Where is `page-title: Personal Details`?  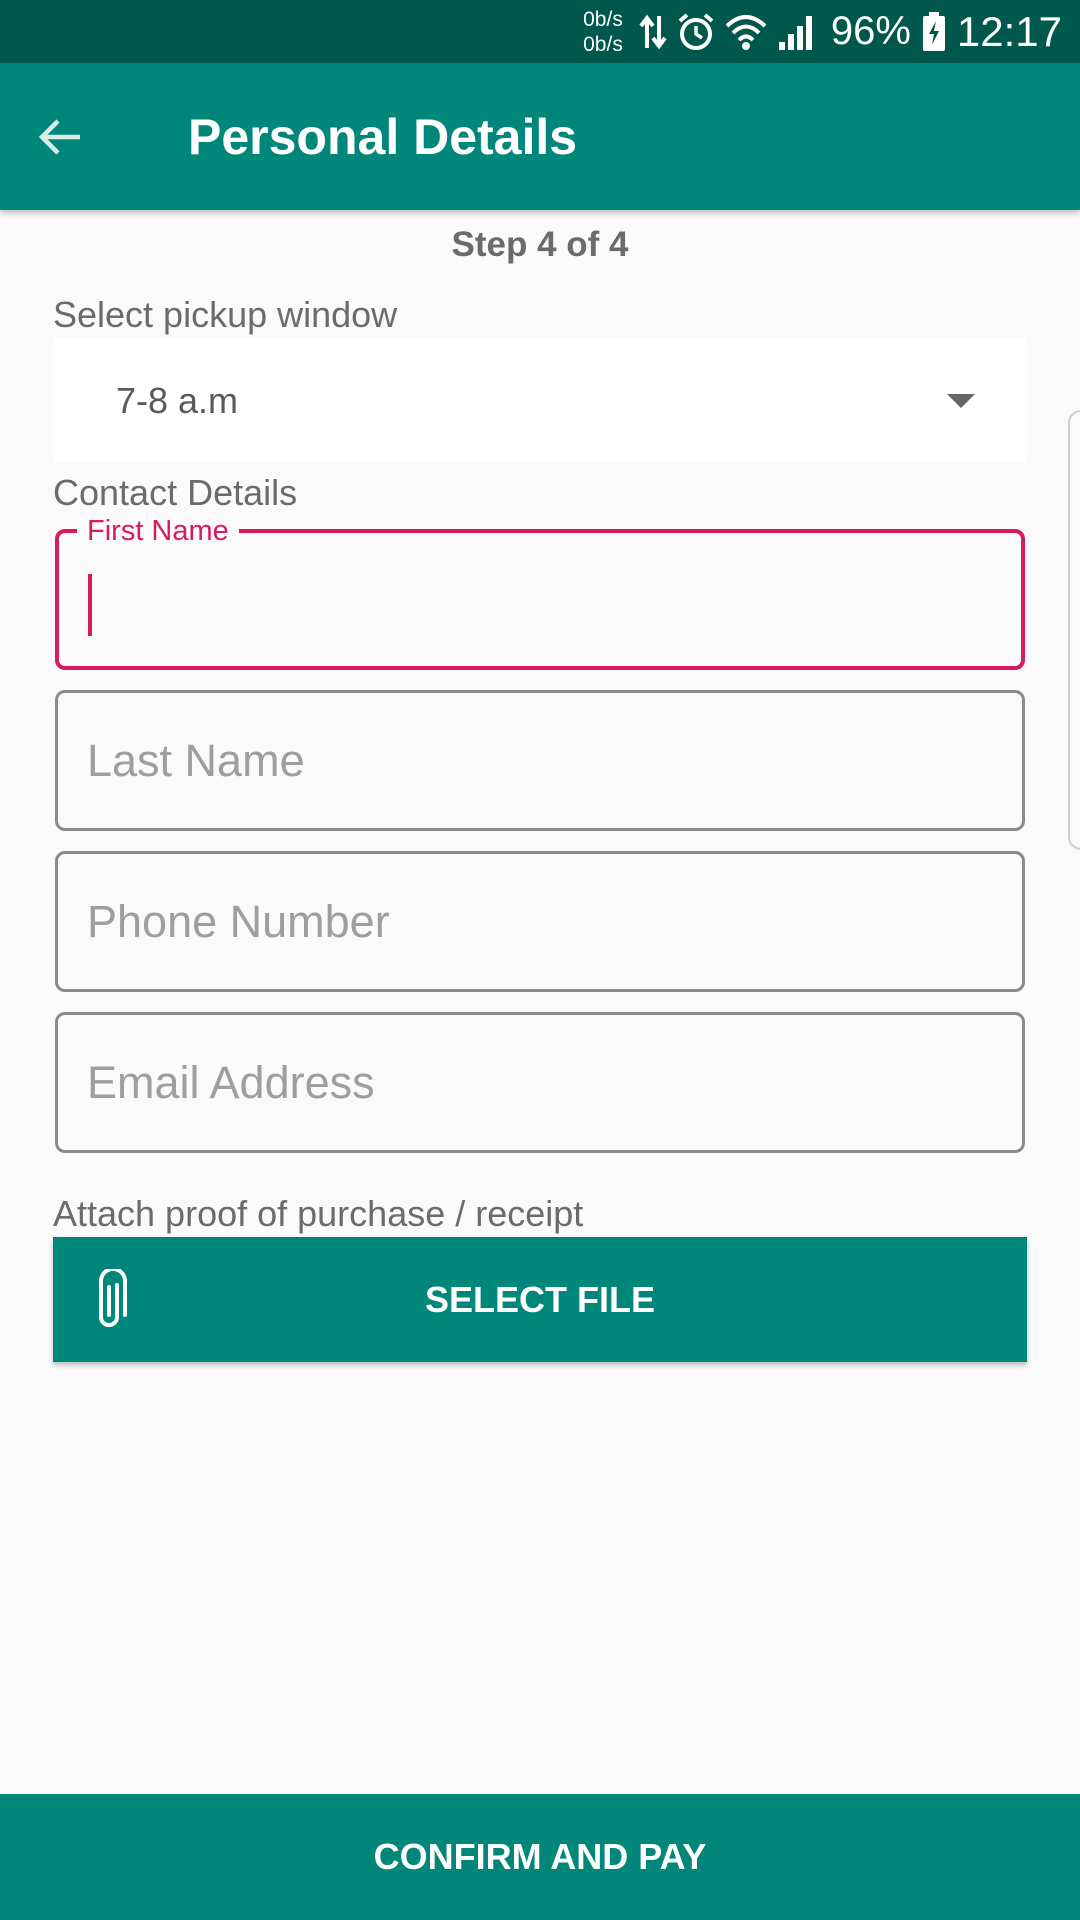
page-title: Personal Details is located at coordinates (383, 136).